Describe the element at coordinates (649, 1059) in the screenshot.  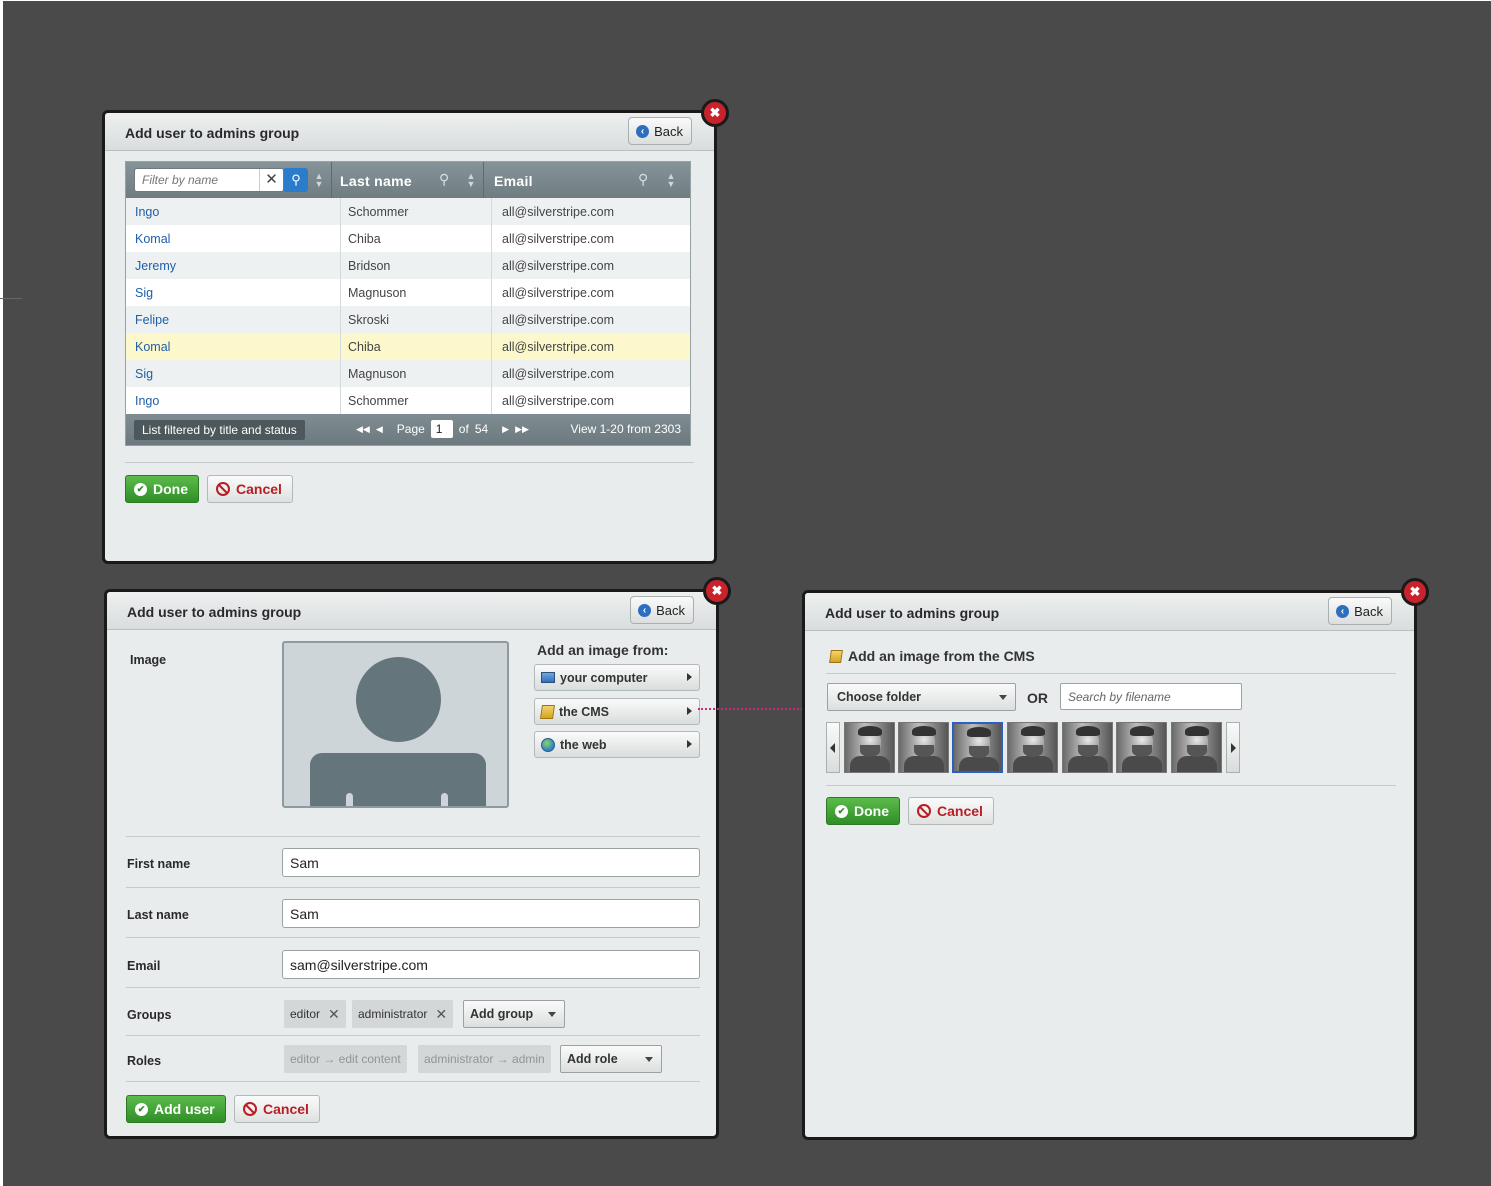
I see `chevron-down-icon` at that location.